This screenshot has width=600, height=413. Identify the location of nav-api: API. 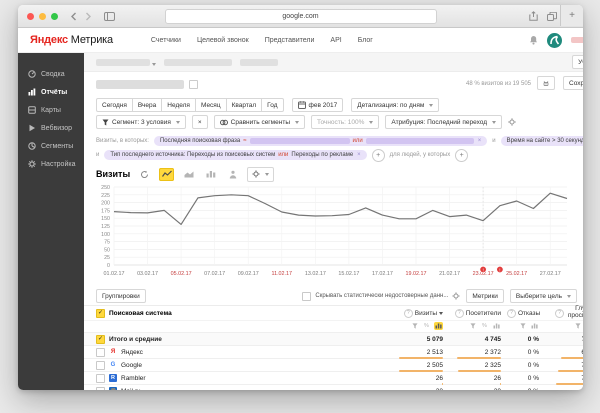
(335, 40).